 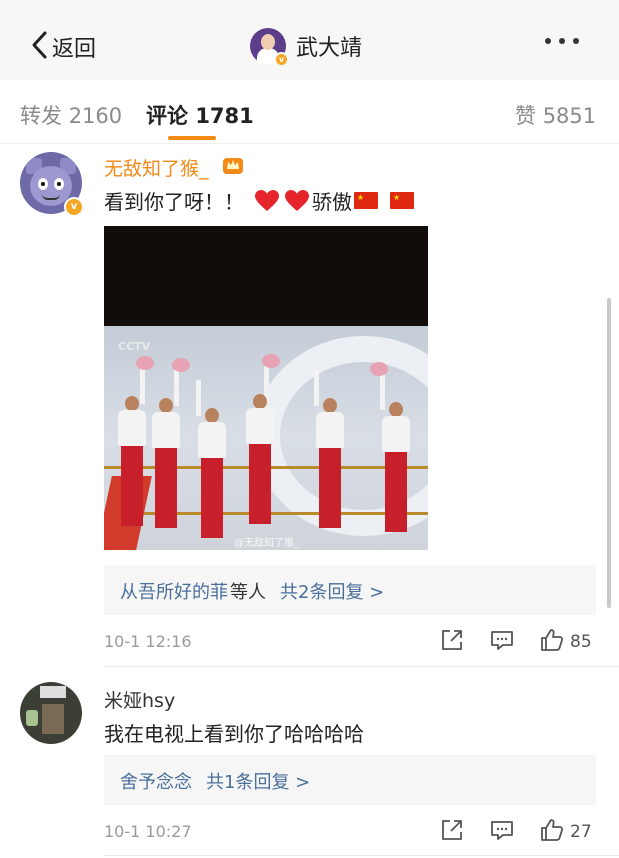 I want to click on tab-likes: 赞 5851, so click(x=555, y=115).